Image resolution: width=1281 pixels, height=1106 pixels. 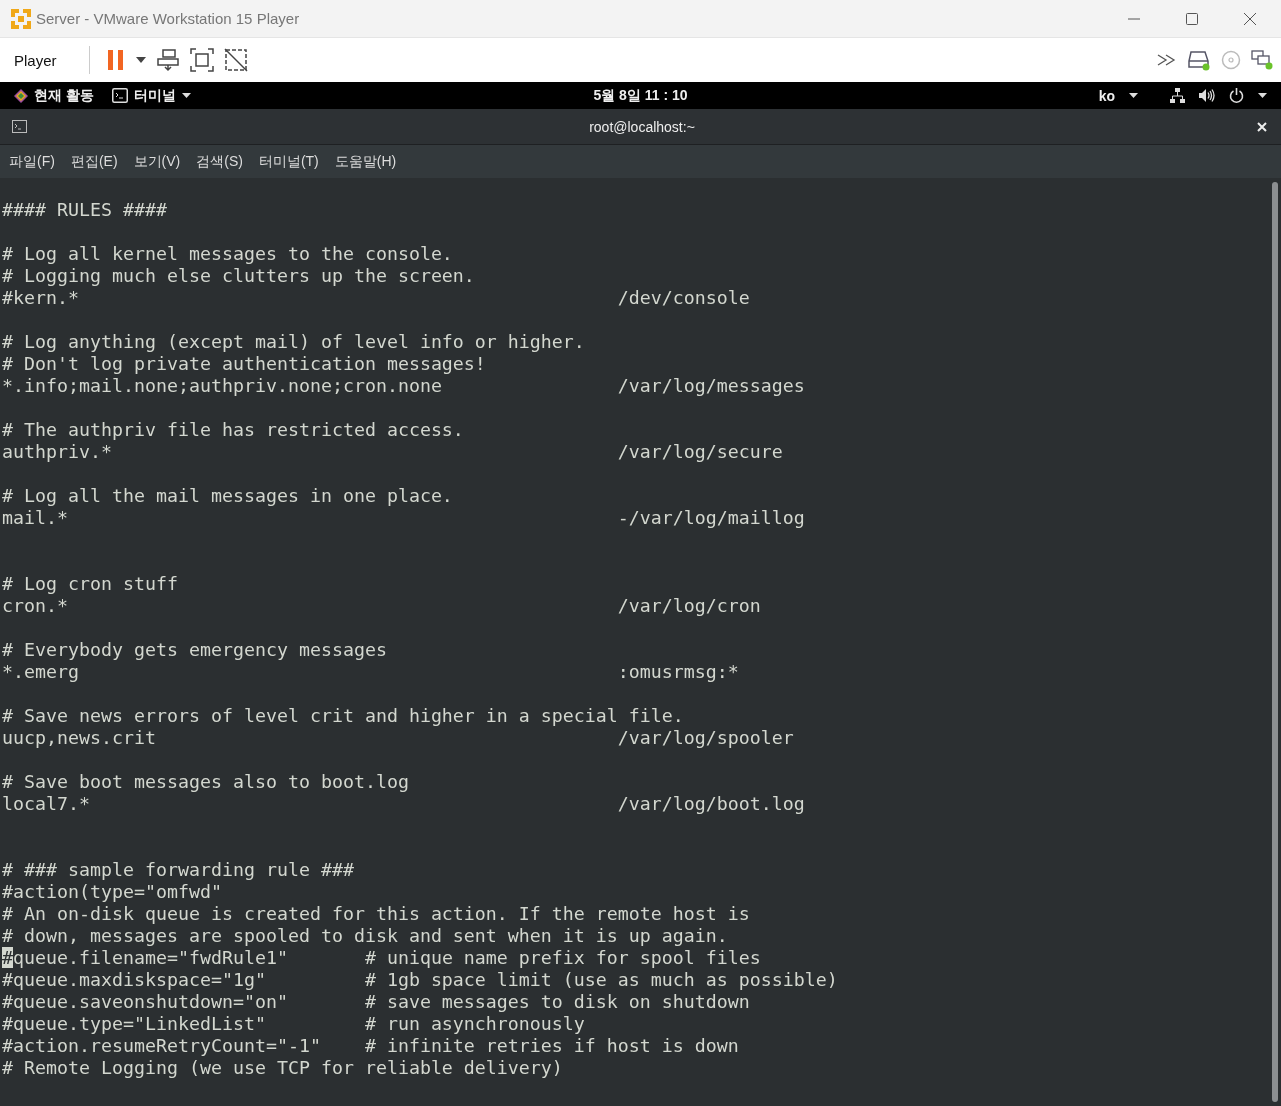 What do you see at coordinates (244, 364) in the screenshot?
I see `terminal-line: # Don't log private authentication messages!` at bounding box center [244, 364].